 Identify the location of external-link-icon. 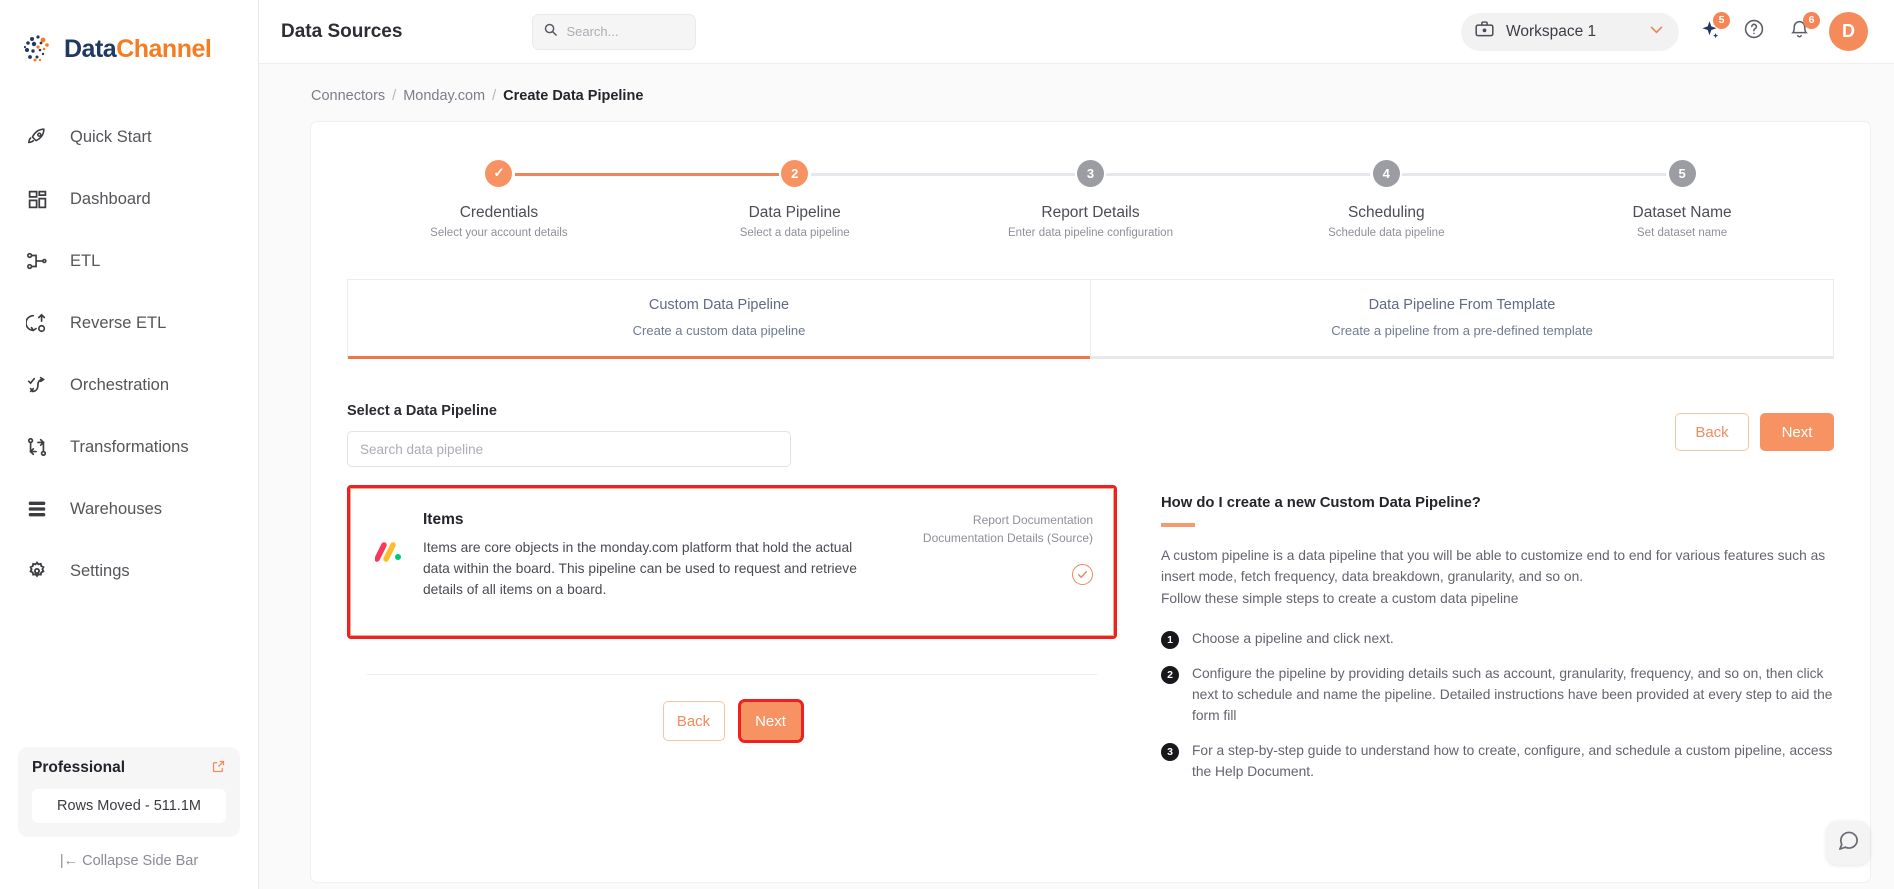
(218, 768).